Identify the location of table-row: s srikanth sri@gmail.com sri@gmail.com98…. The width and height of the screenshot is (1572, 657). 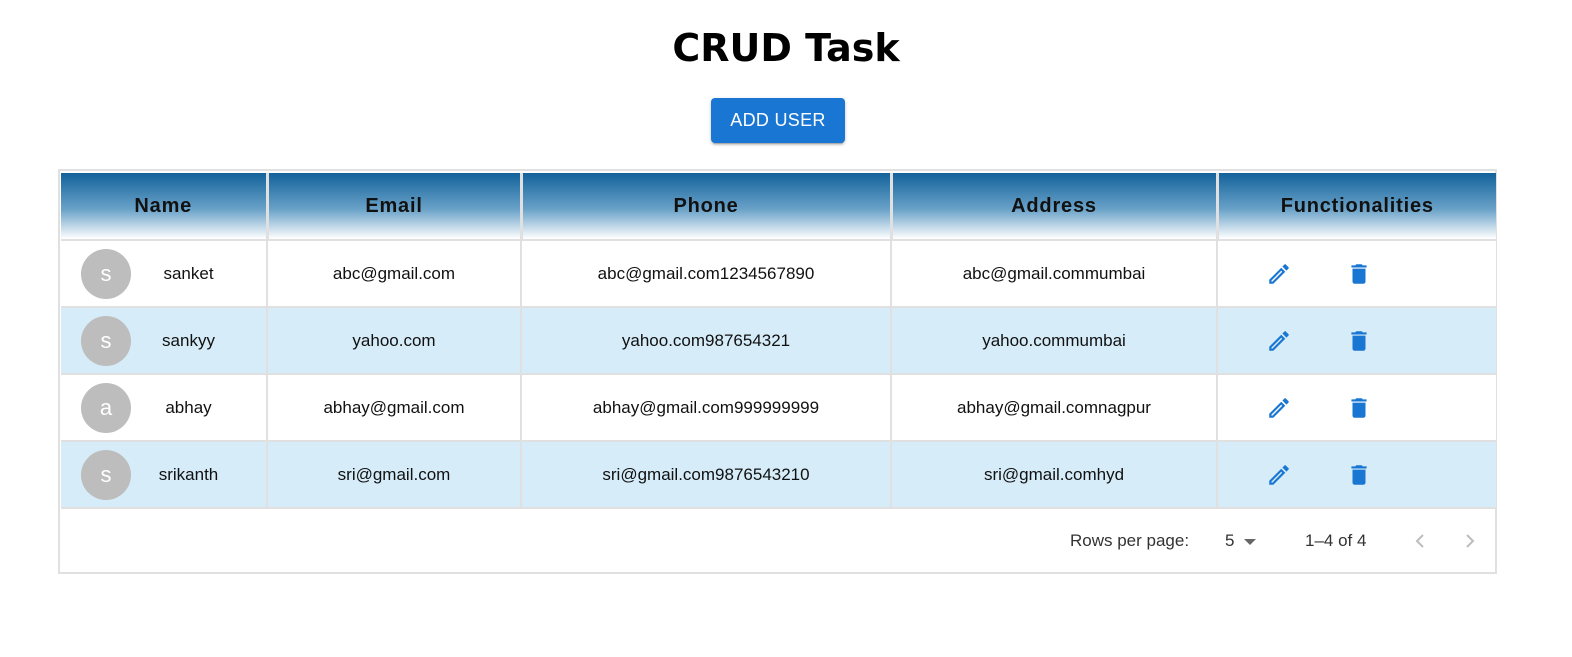
(778, 475).